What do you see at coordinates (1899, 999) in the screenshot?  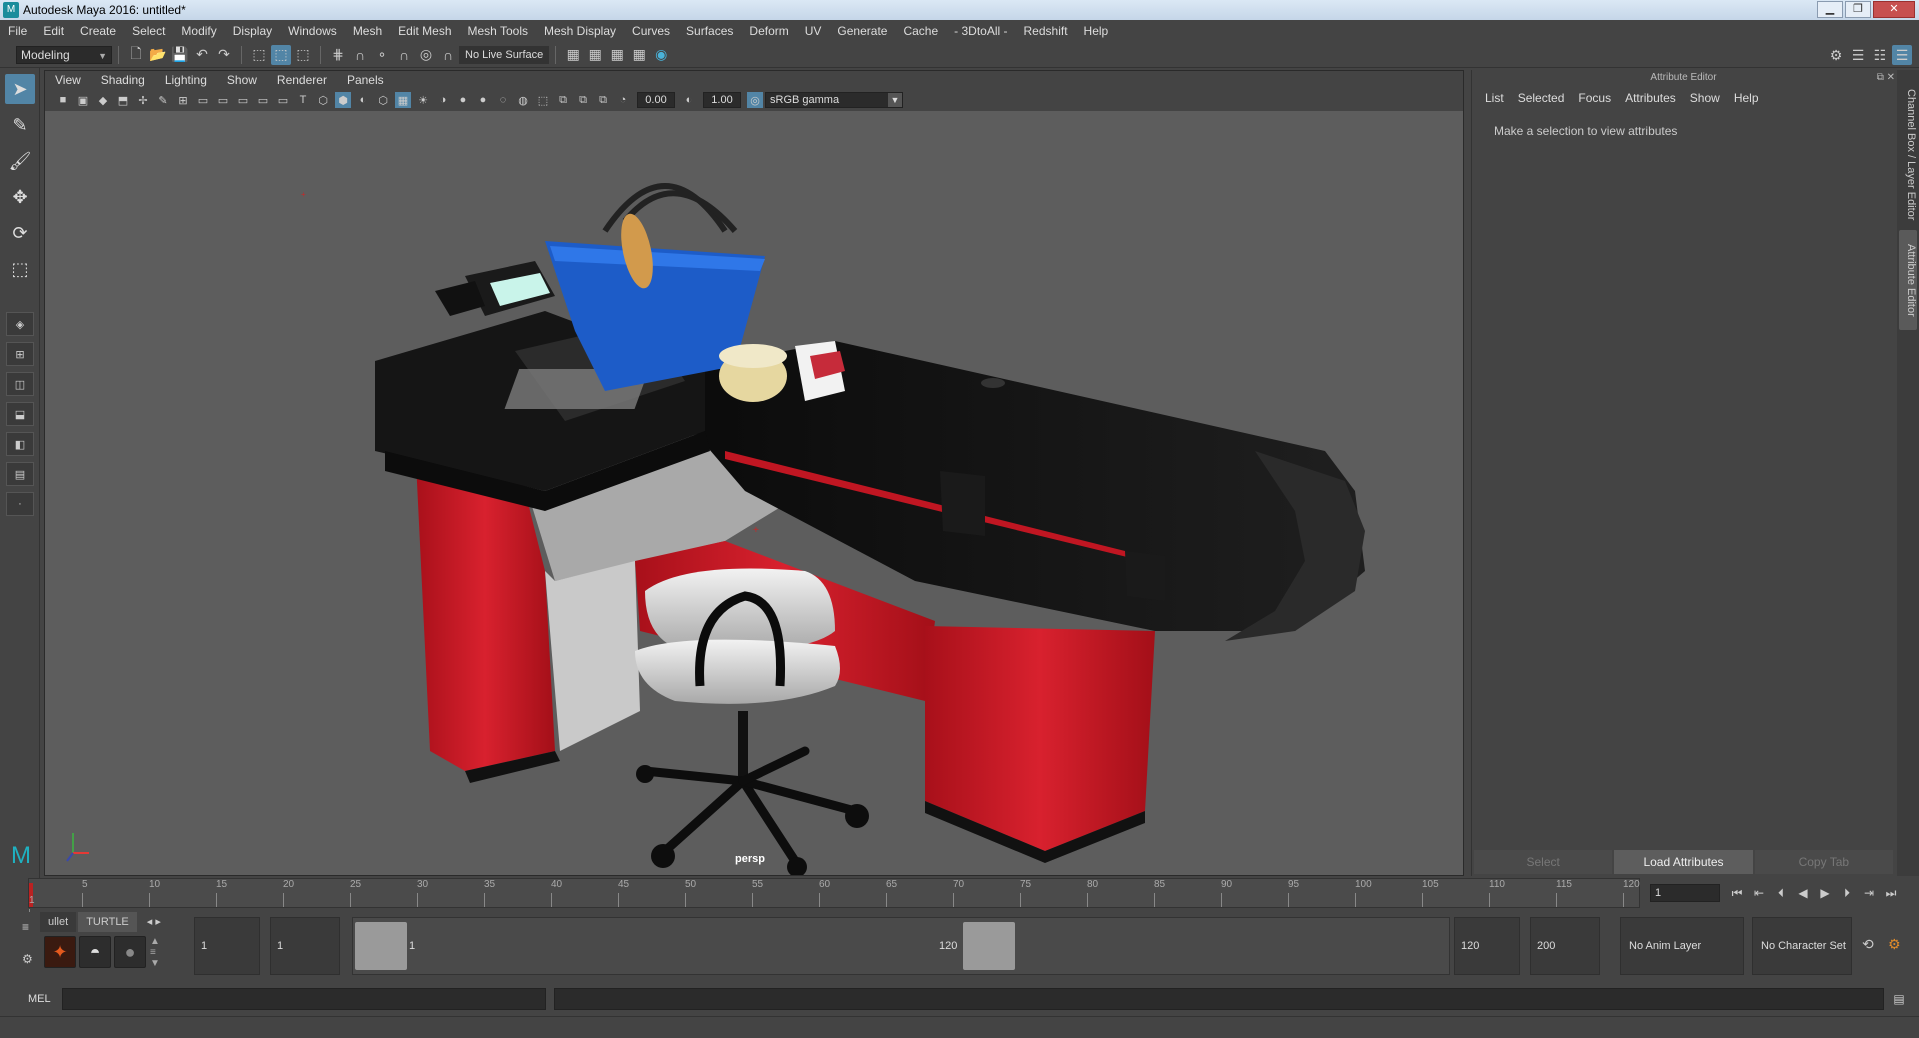 I see `script-editor-icon: ▤` at bounding box center [1899, 999].